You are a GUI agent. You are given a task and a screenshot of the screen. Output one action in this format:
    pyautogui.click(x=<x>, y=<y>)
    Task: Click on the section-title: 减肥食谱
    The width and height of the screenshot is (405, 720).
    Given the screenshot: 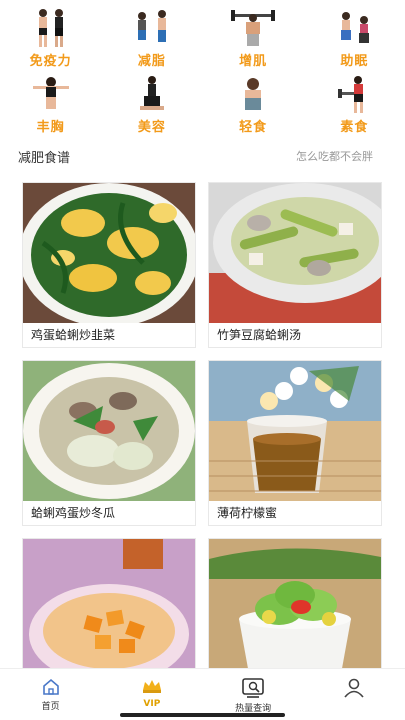 What is the action you would take?
    pyautogui.click(x=44, y=158)
    